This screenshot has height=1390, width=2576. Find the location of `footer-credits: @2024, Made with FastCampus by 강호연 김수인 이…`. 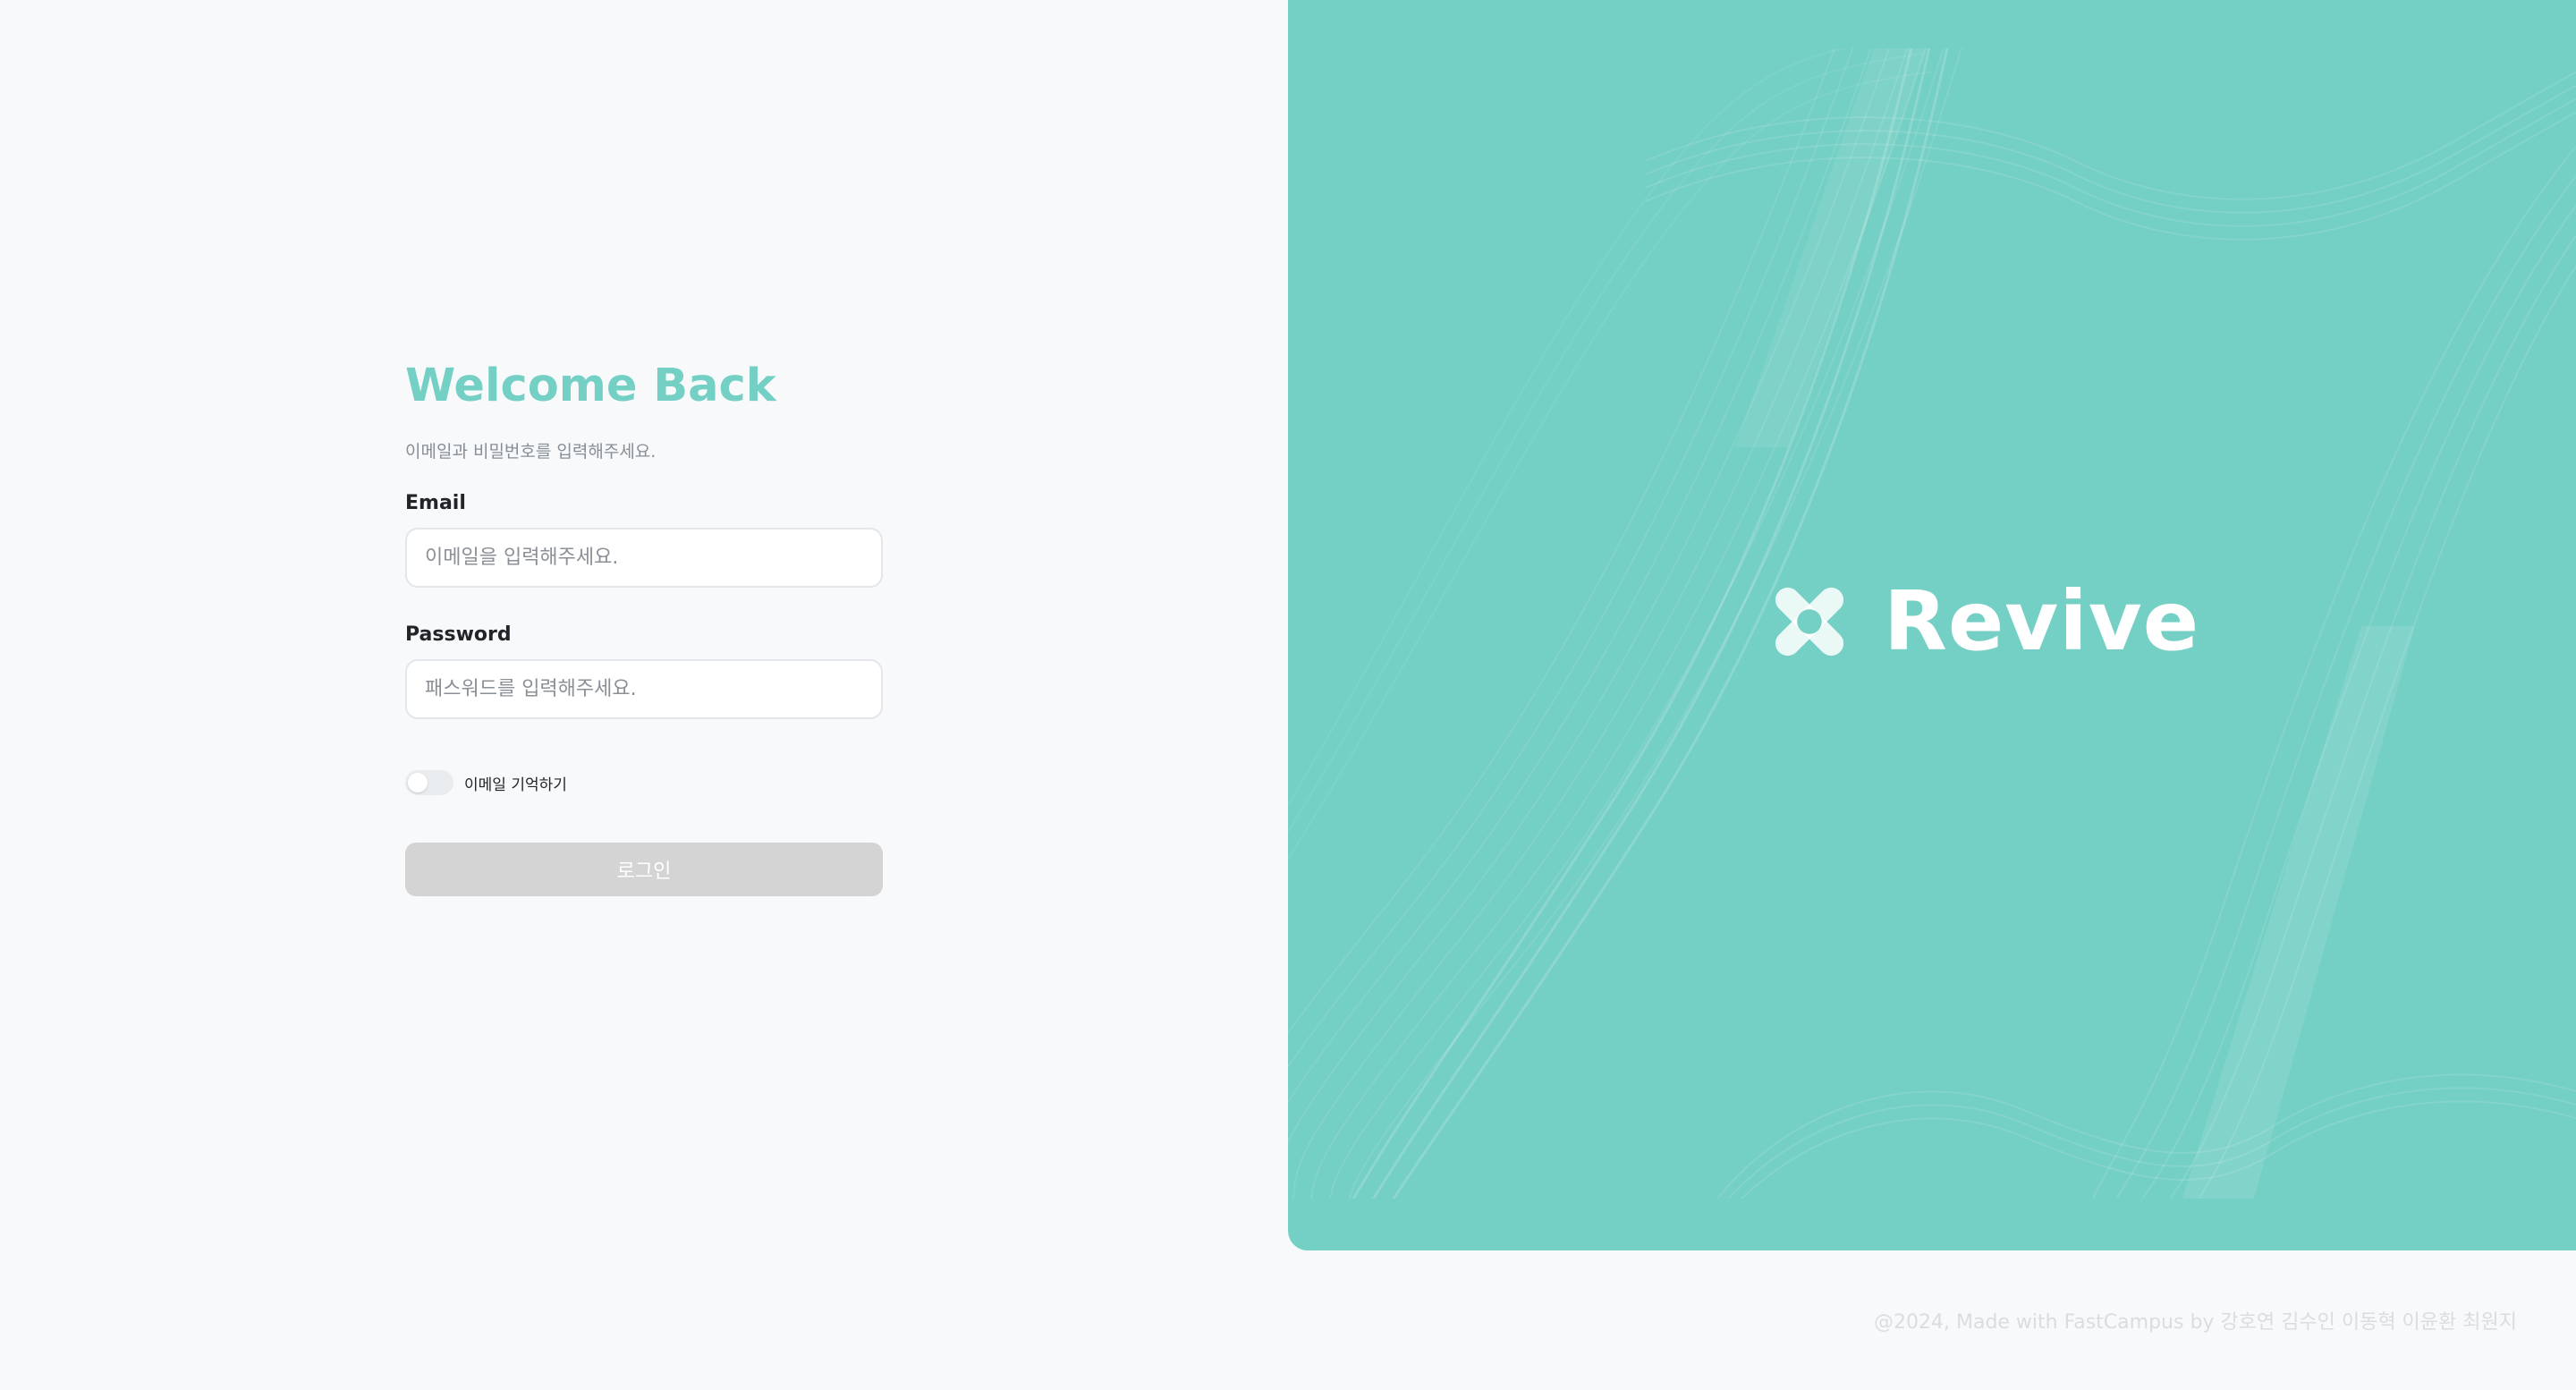

footer-credits: @2024, Made with FastCampus by 강호연 김수인 이… is located at coordinates (2195, 1322).